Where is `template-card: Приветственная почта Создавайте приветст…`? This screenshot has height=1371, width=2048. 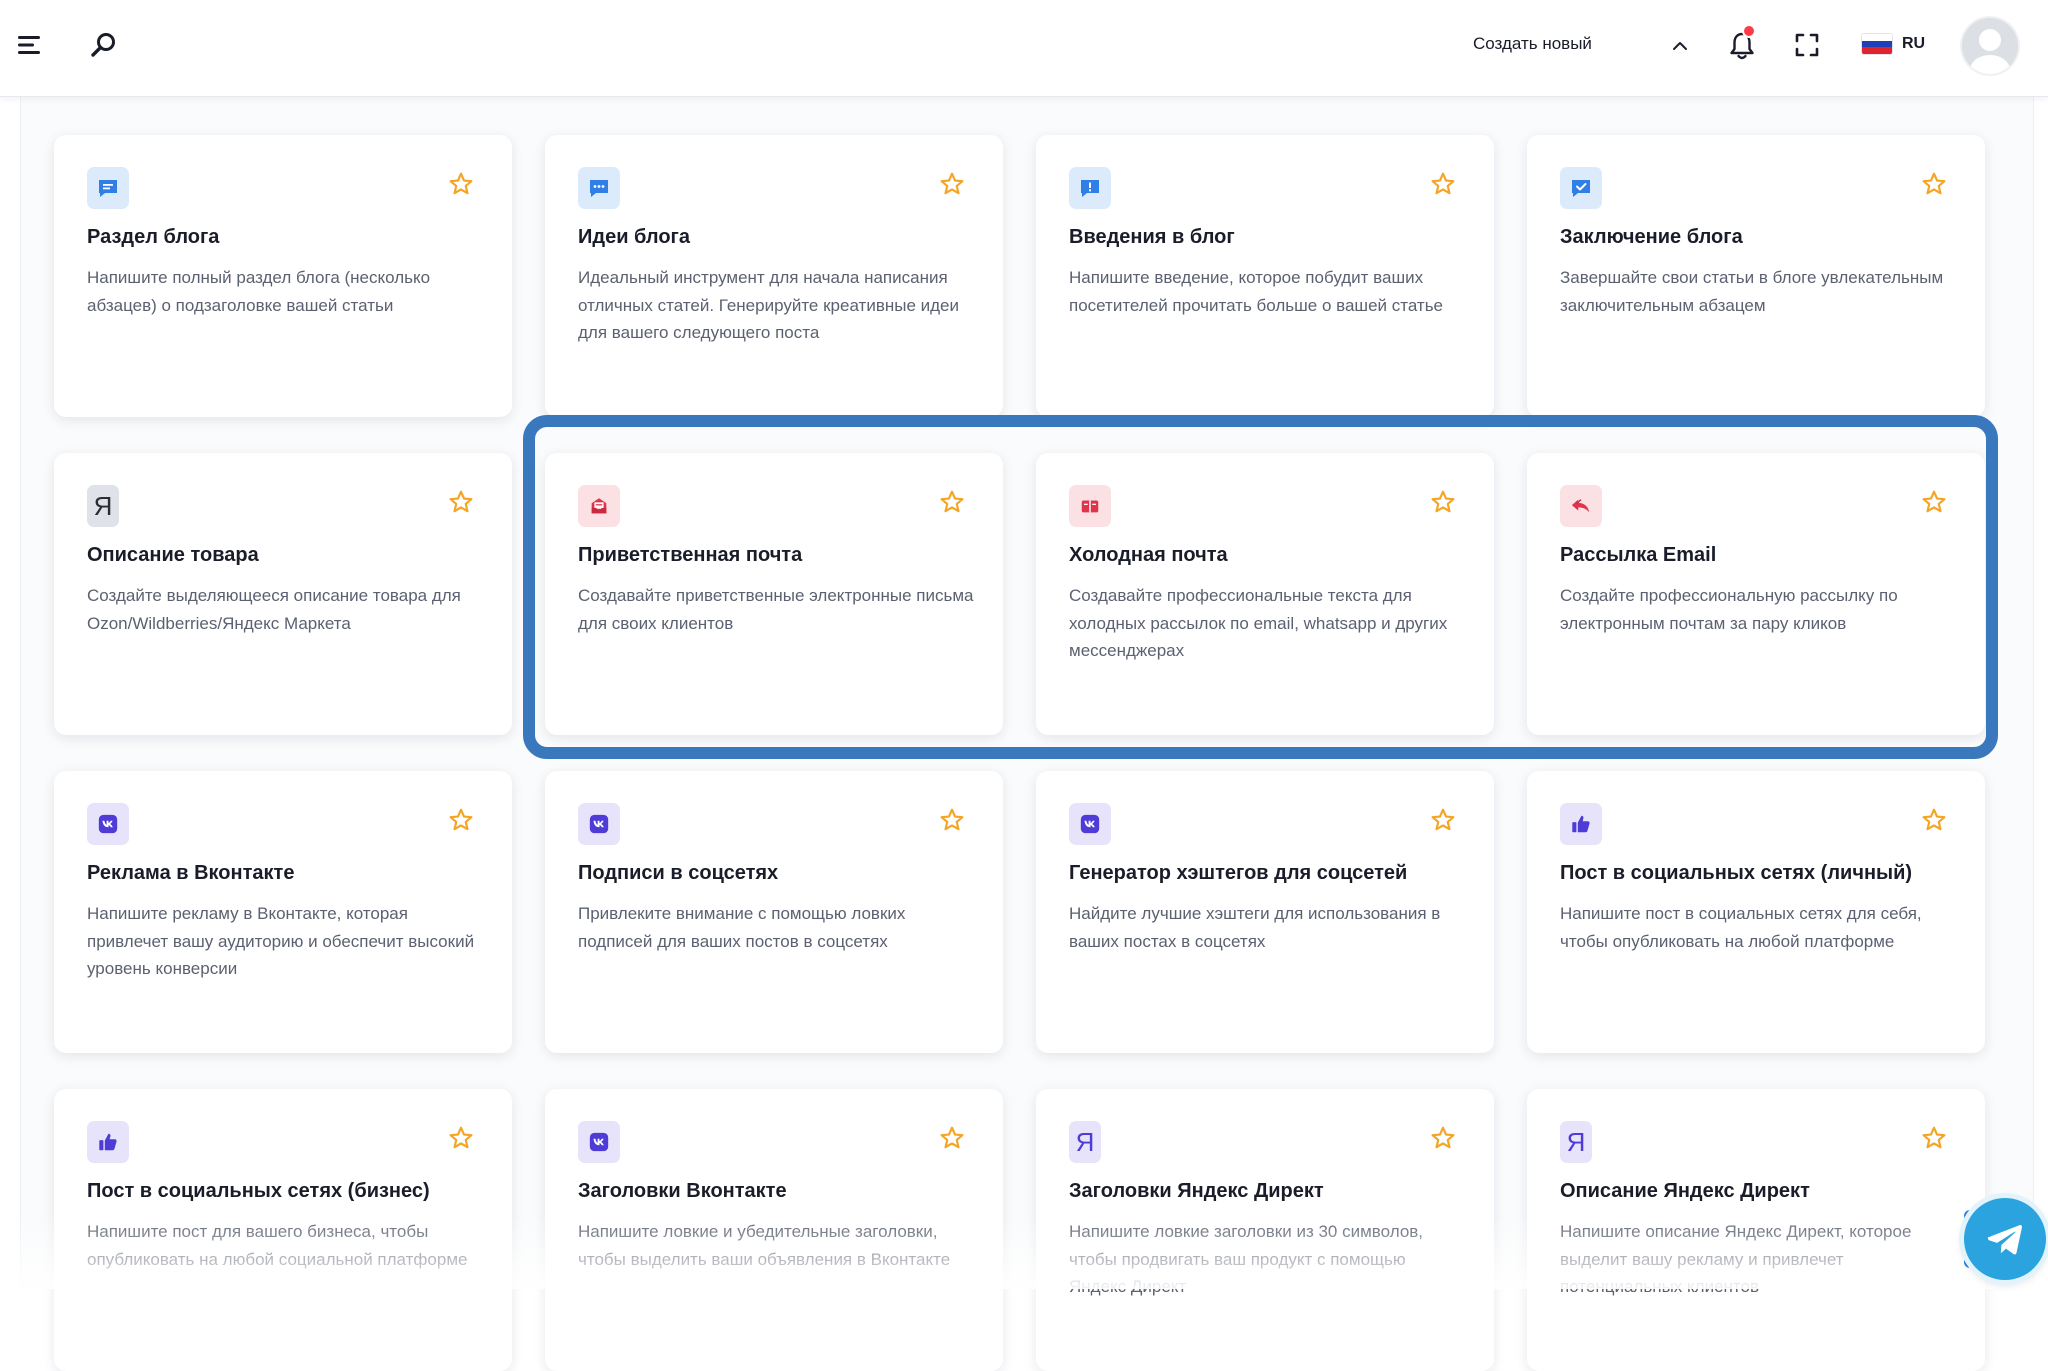
template-card: Приветственная почта Создавайте приветст… is located at coordinates (774, 594).